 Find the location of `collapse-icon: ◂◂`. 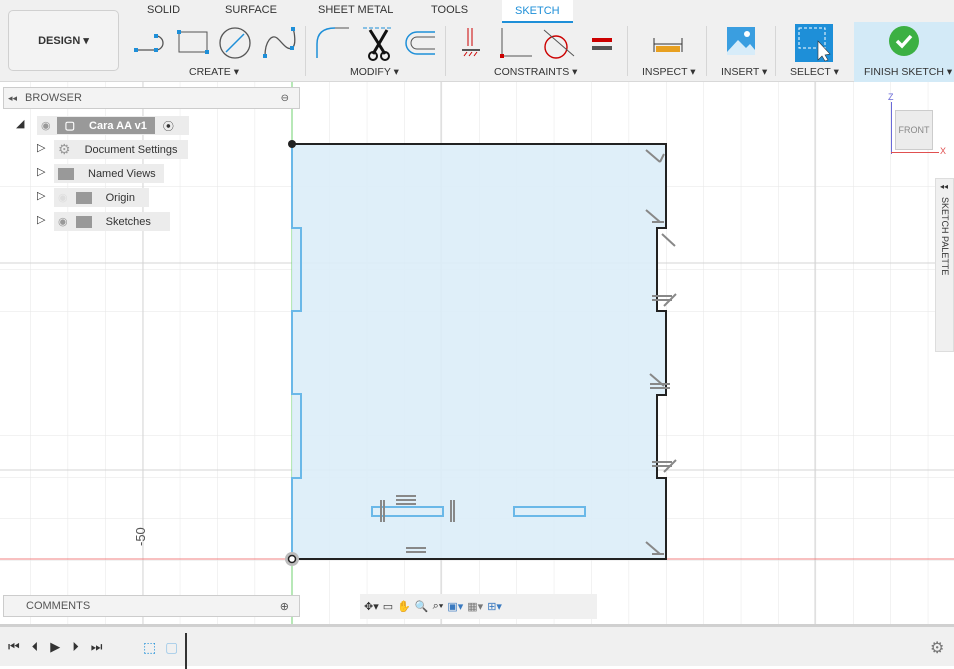

collapse-icon: ◂◂ is located at coordinates (12, 98).